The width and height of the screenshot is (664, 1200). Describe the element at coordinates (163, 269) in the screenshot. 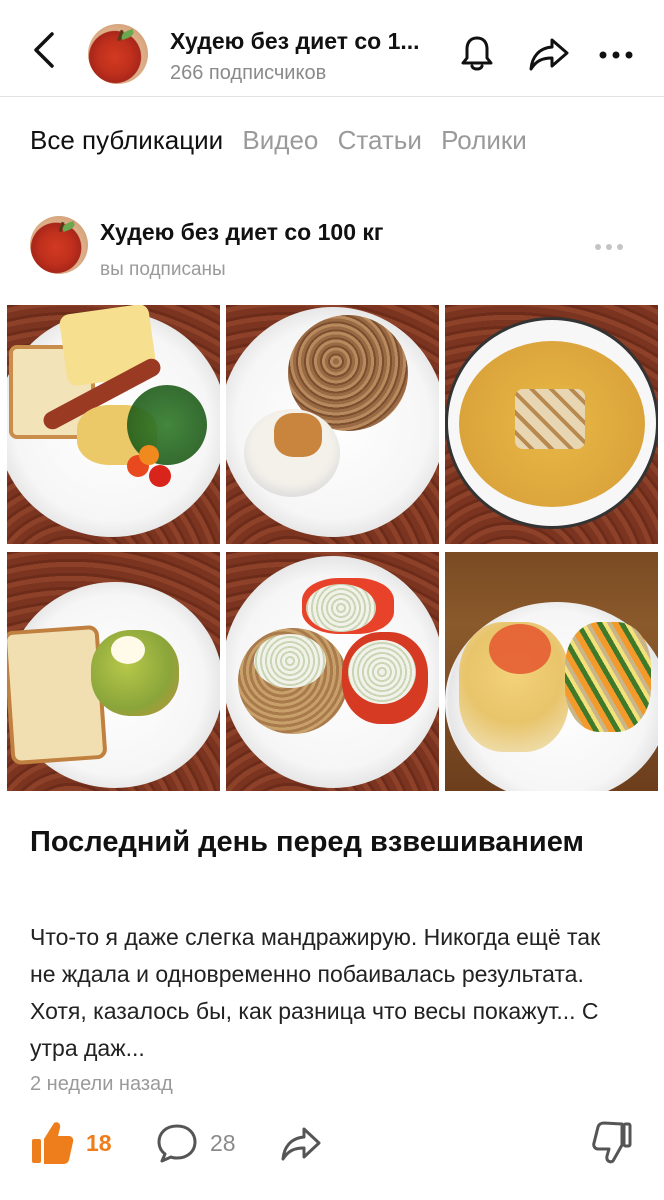

I see `subscription-status: вы подписаны` at that location.